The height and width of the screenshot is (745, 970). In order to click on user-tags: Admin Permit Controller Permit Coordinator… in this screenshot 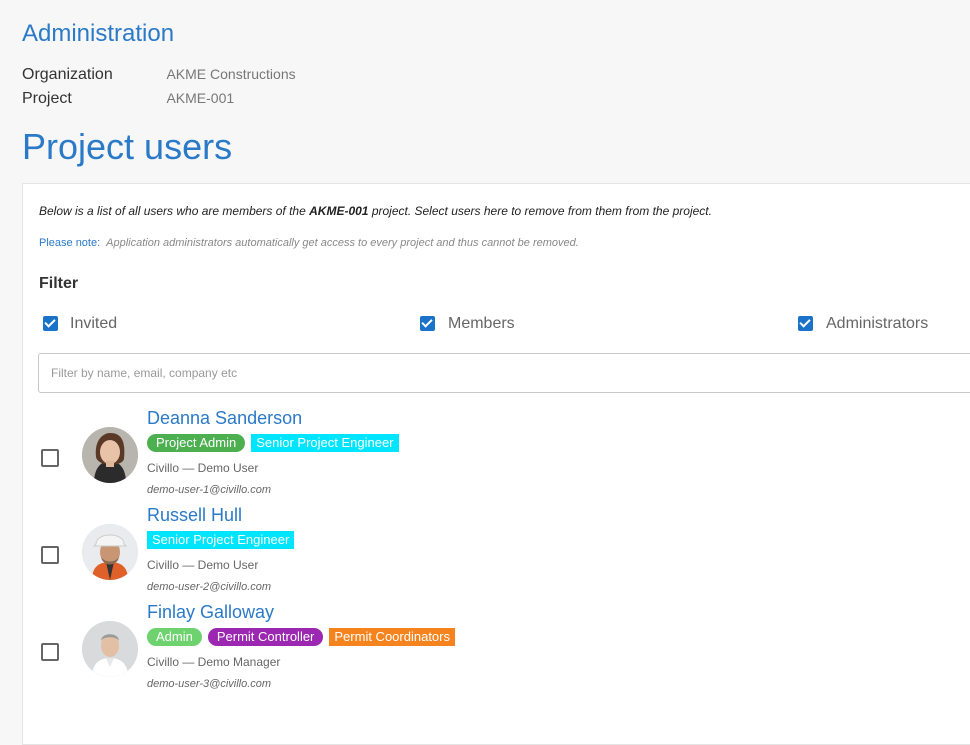, I will do `click(304, 638)`.